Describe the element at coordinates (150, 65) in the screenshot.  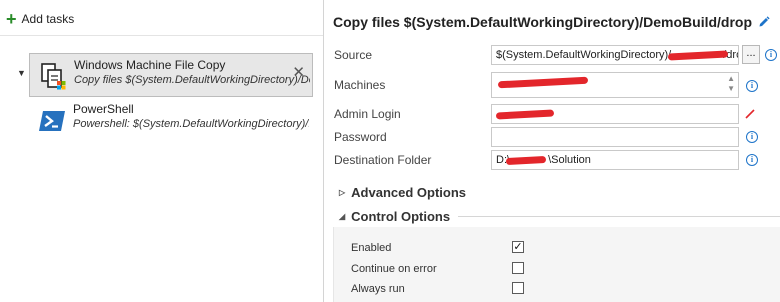
I see `task-name: Windows Machine File Copy` at that location.